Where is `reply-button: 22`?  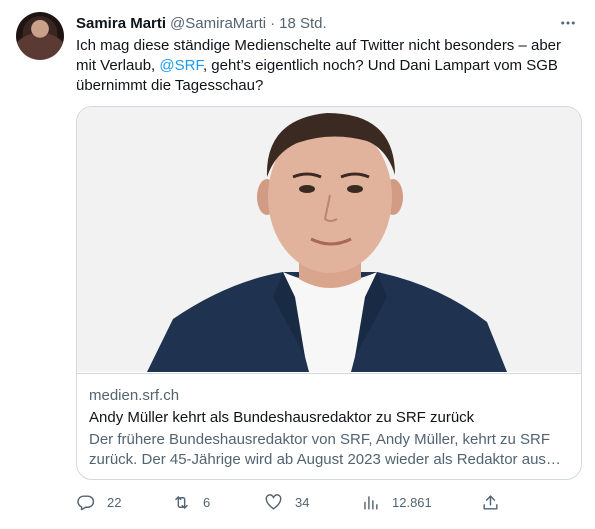 reply-button: 22 is located at coordinates (98, 502).